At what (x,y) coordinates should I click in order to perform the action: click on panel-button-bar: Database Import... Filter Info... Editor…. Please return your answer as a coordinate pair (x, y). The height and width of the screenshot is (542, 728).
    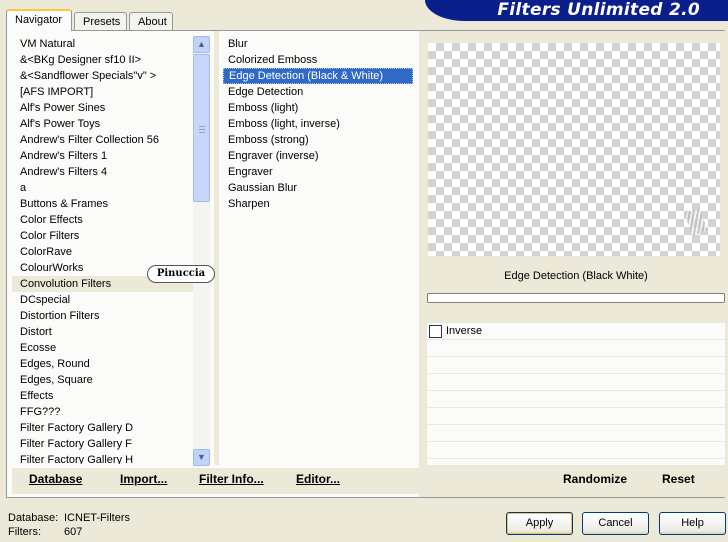
    Looking at the image, I should click on (366, 481).